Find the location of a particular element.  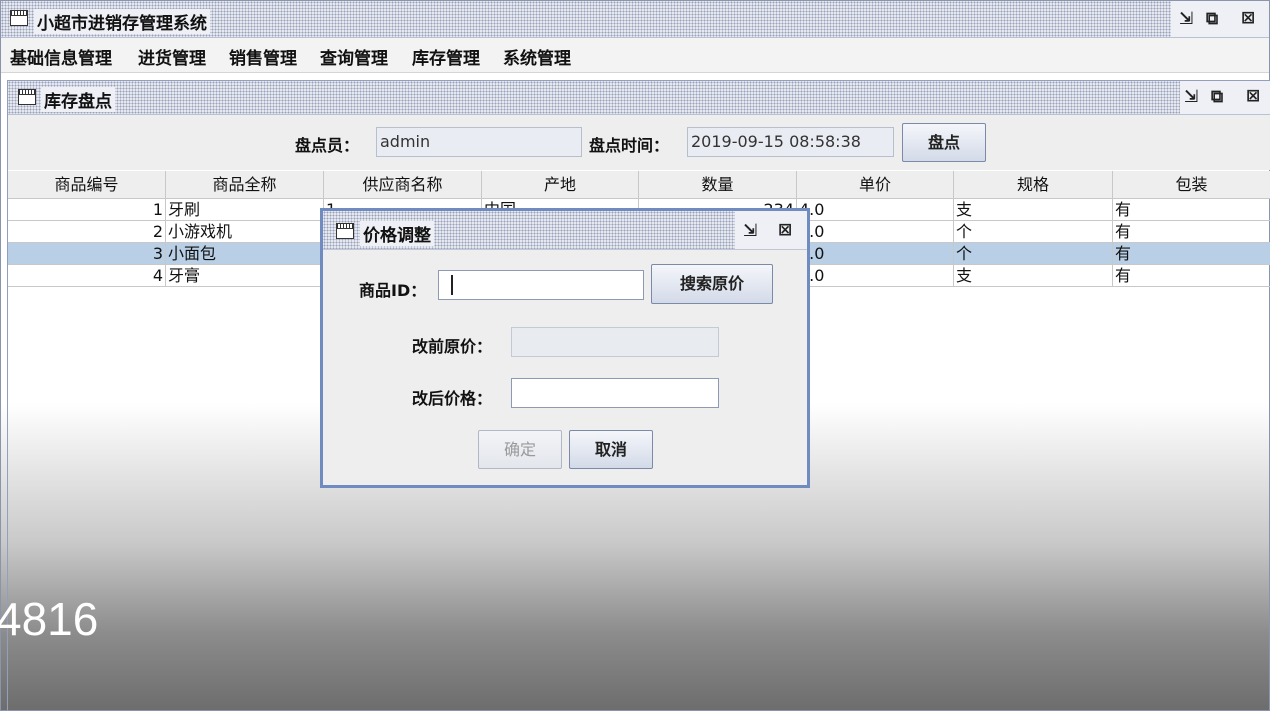

main-title-bar: 小超市进销存管理系统 ⇲ ⧉ ⊠ is located at coordinates (635, 19).